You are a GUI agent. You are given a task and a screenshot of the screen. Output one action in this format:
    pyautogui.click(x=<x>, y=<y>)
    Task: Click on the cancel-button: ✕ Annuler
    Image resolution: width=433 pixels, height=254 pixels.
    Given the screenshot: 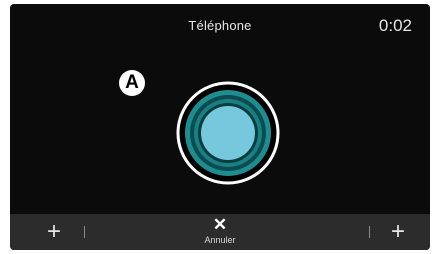 What is the action you would take?
    pyautogui.click(x=220, y=233)
    